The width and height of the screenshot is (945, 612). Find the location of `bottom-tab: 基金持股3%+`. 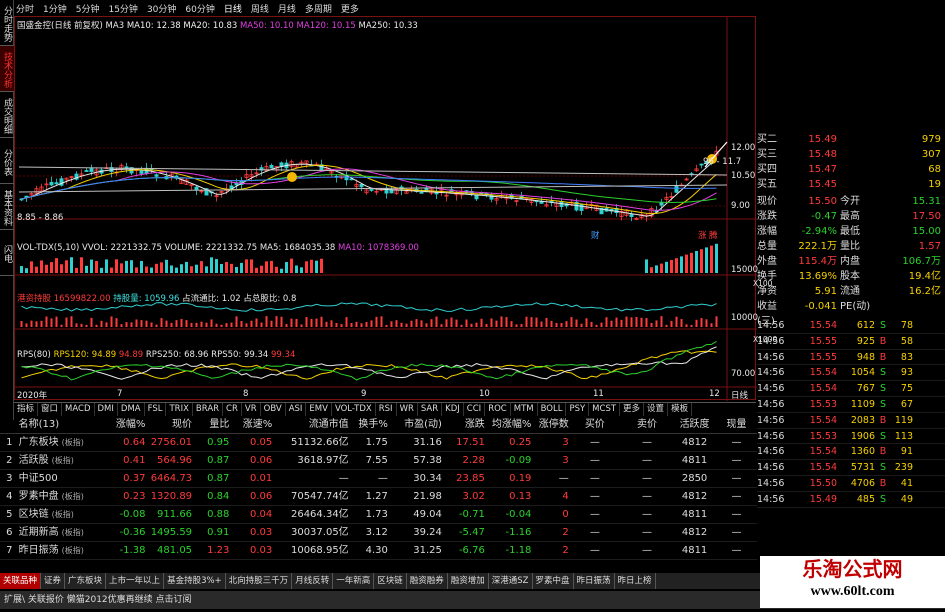

bottom-tab: 基金持股3%+ is located at coordinates (195, 581).